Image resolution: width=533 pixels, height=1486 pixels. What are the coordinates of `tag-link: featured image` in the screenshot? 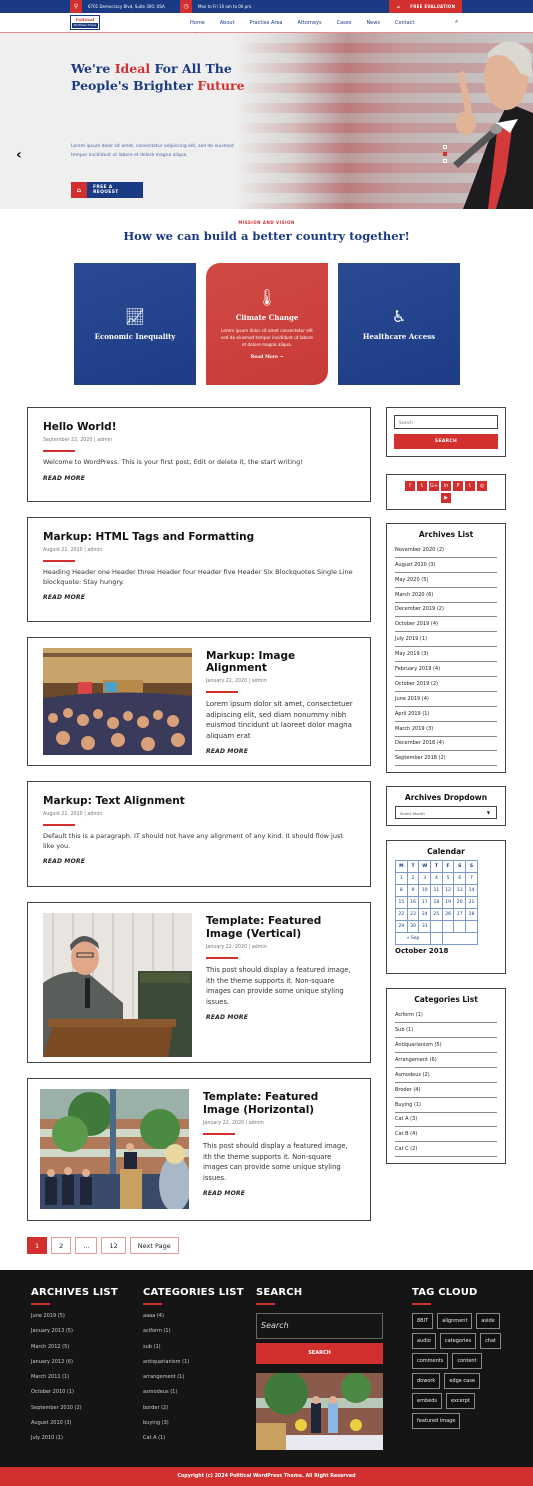 It's located at (436, 1421).